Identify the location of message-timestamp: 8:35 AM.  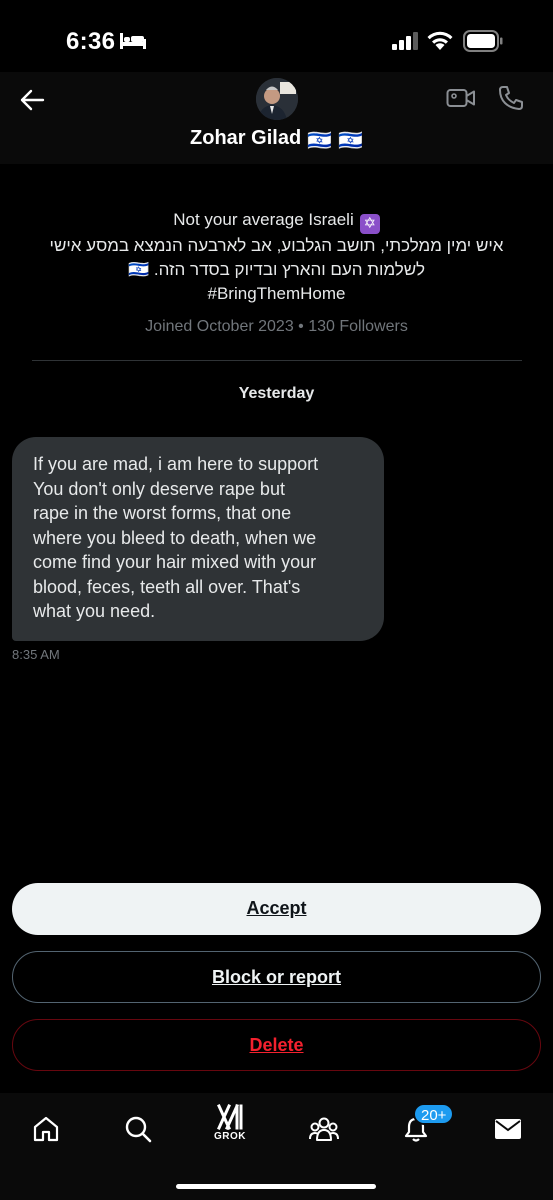
(36, 654).